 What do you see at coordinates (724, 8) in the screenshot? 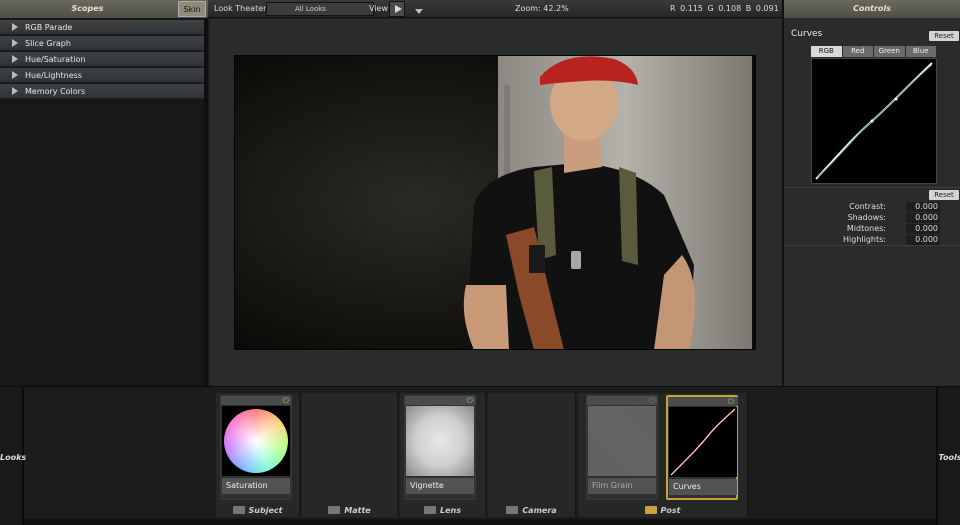
I see `rgb-readout: R 0.115 G 0.108 B 0.091` at bounding box center [724, 8].